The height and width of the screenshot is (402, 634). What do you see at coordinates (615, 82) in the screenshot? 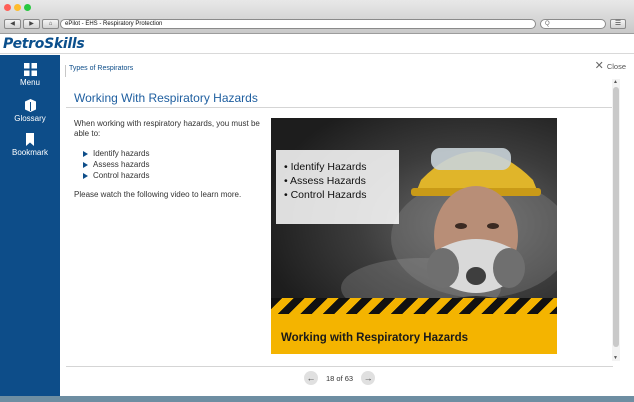
I see `scroll-up-icon: ▲` at bounding box center [615, 82].